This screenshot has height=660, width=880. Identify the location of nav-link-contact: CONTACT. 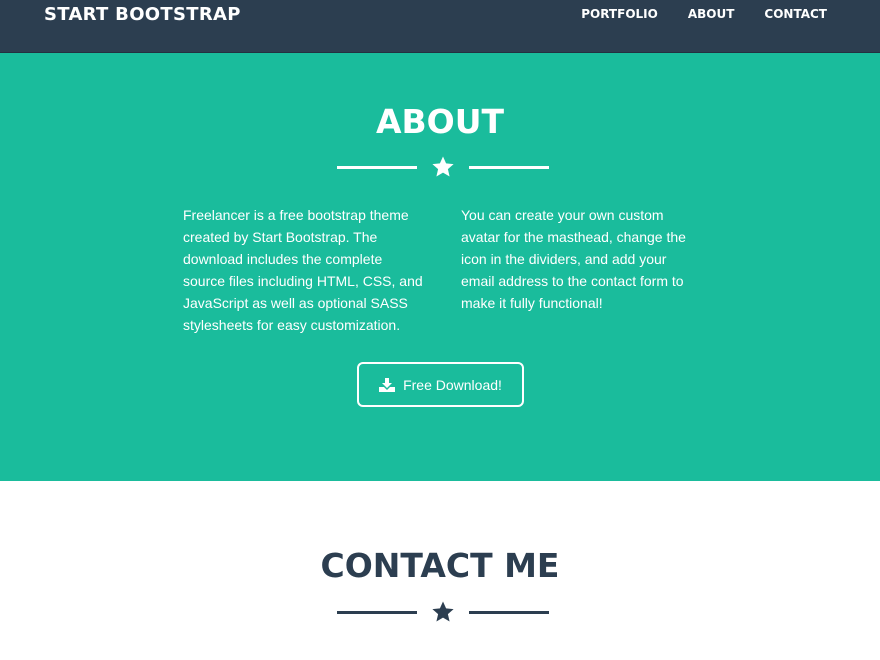
(795, 14).